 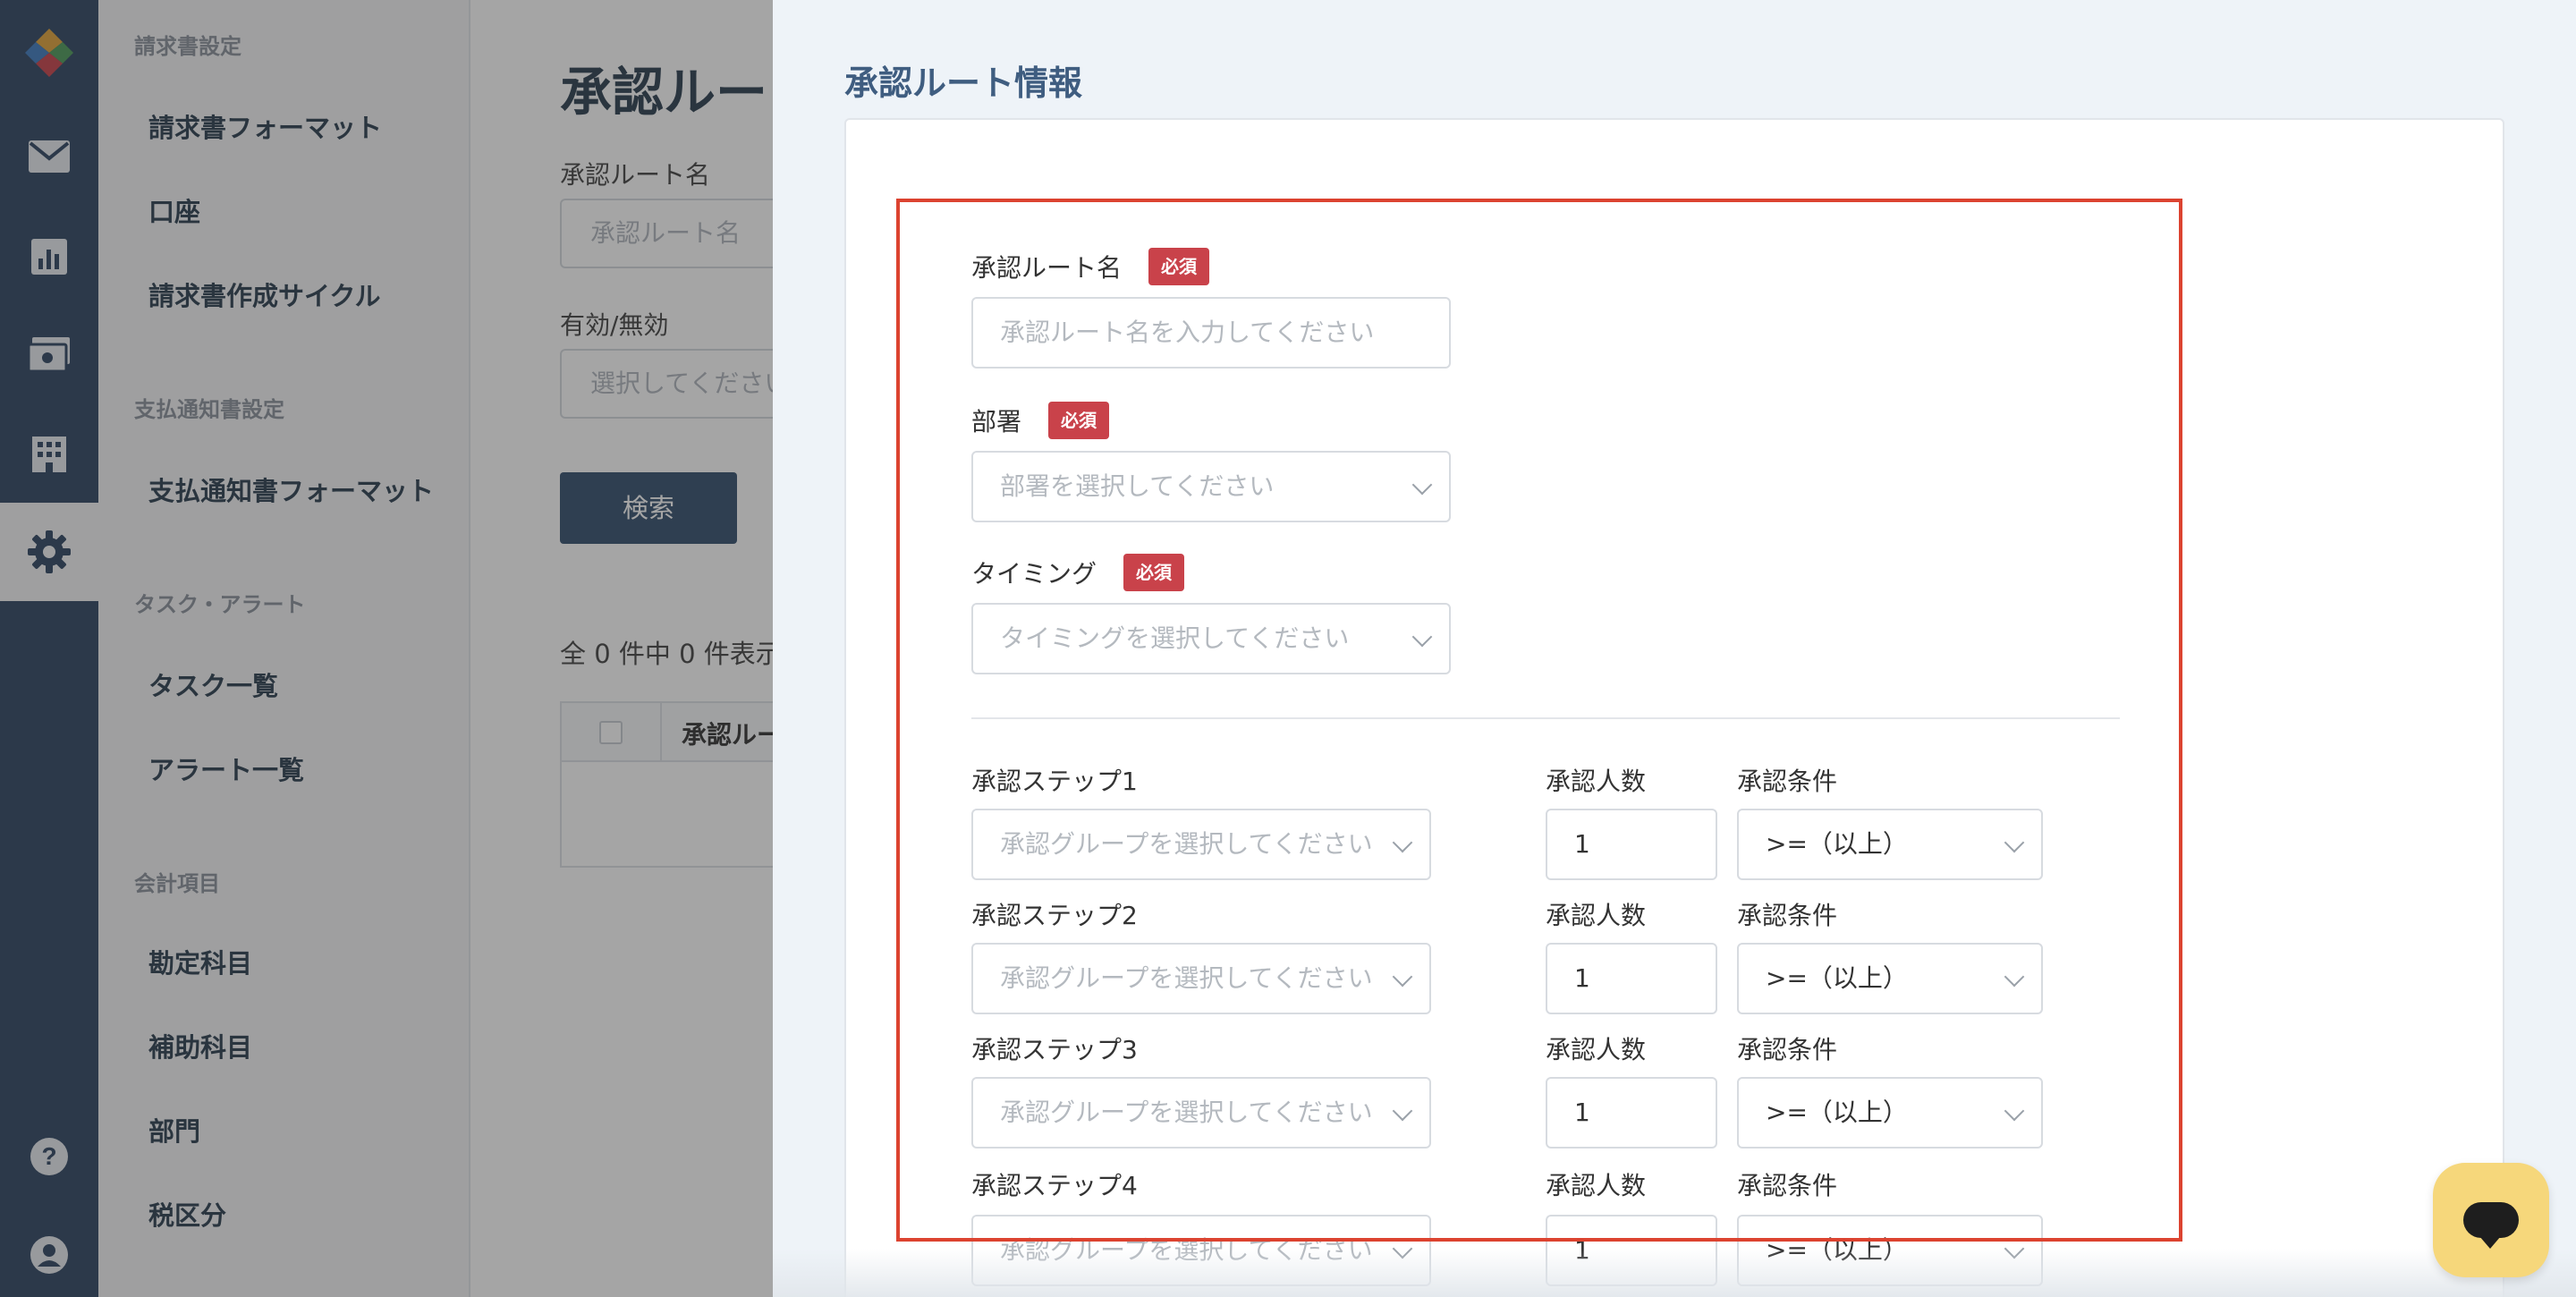 I want to click on drawer-title: 承認ルート情報, so click(x=963, y=83).